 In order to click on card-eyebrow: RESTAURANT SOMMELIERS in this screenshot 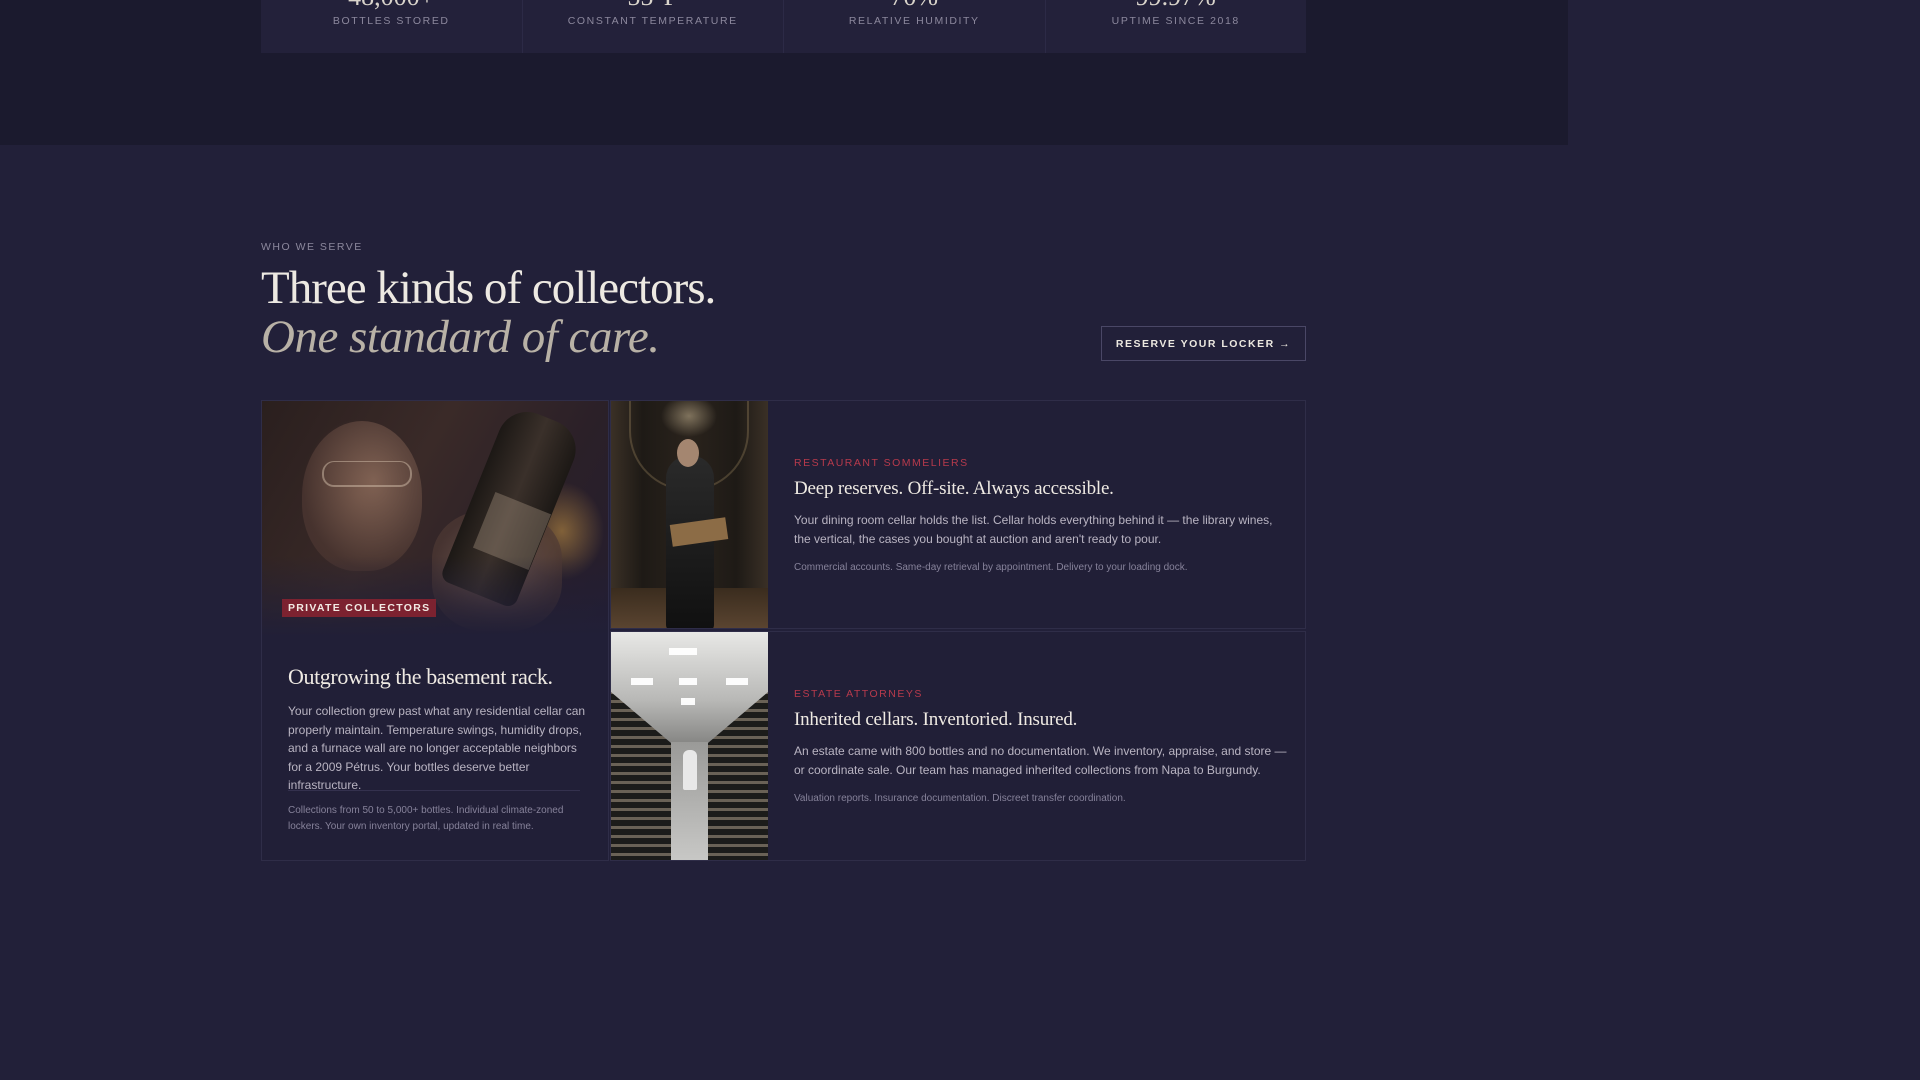, I will do `click(881, 463)`.